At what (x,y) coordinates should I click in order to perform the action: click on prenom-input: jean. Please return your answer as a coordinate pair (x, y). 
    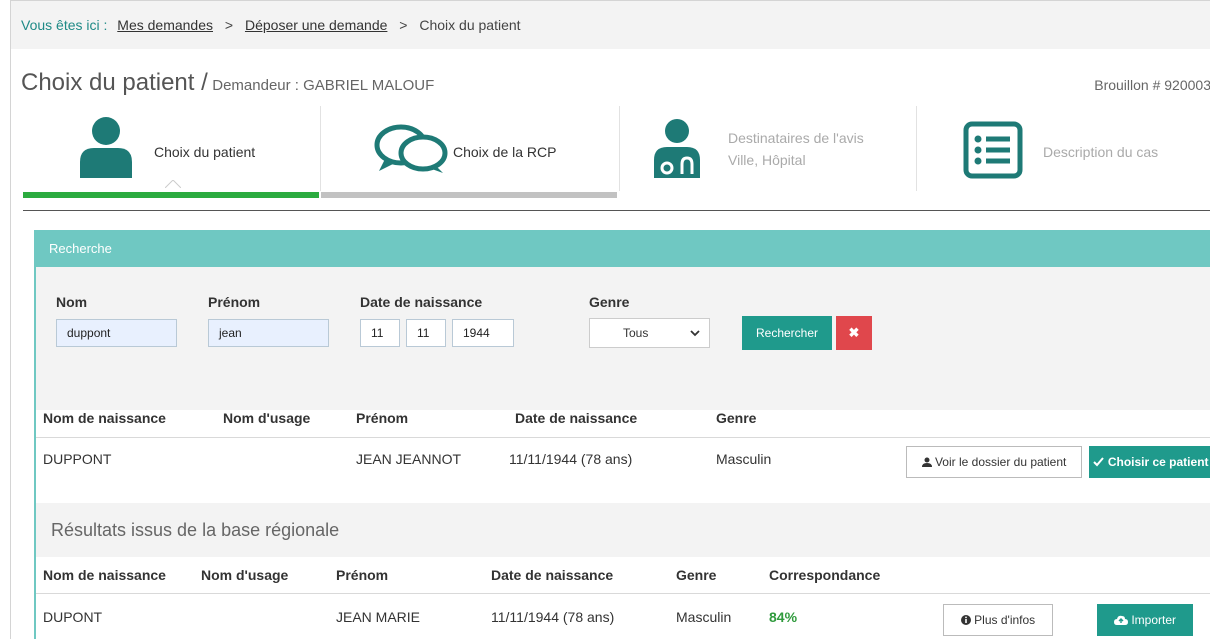
    Looking at the image, I should click on (268, 333).